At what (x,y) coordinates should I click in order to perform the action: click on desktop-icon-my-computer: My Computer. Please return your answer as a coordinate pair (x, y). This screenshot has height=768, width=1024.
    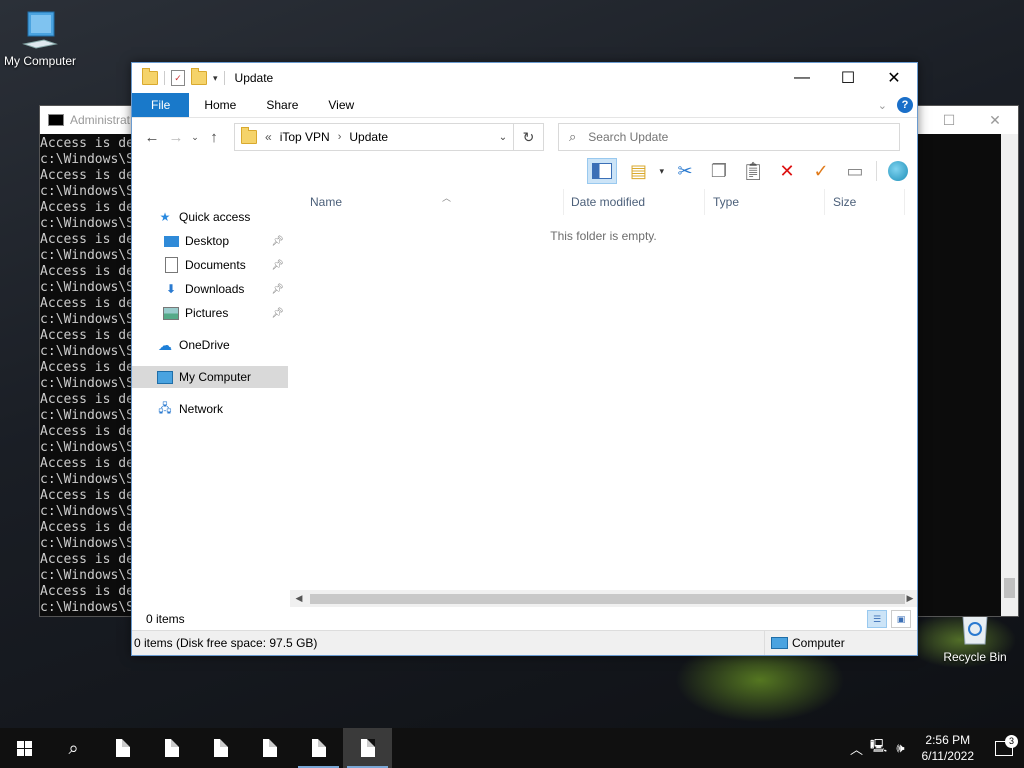
    Looking at the image, I should click on (40, 39).